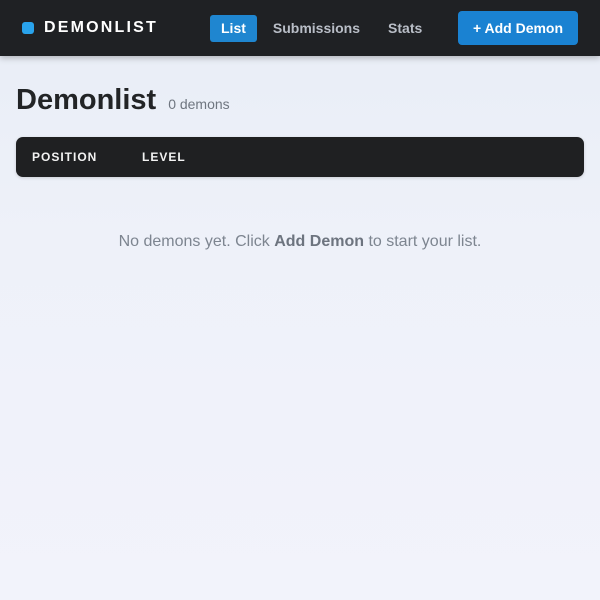 This screenshot has width=600, height=600. I want to click on brand-name: DEMONLIST, so click(101, 27).